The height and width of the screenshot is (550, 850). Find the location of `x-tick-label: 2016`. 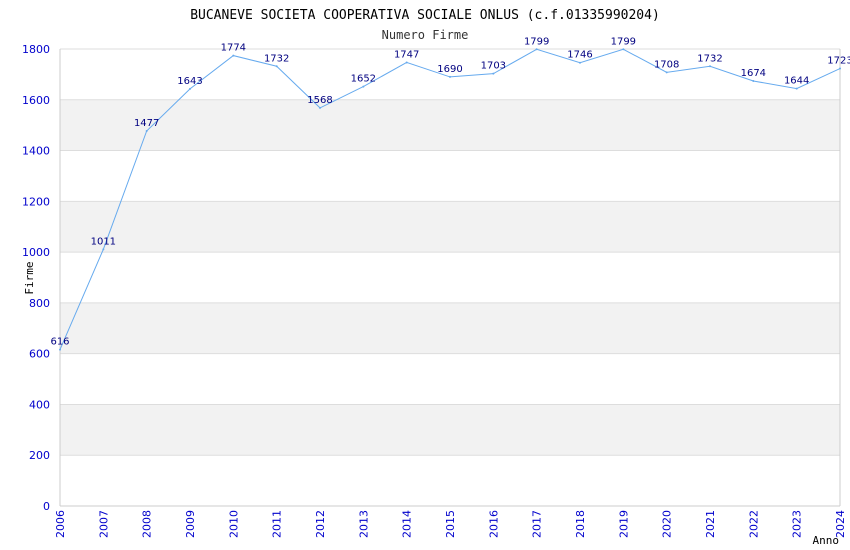

x-tick-label: 2016 is located at coordinates (493, 524).